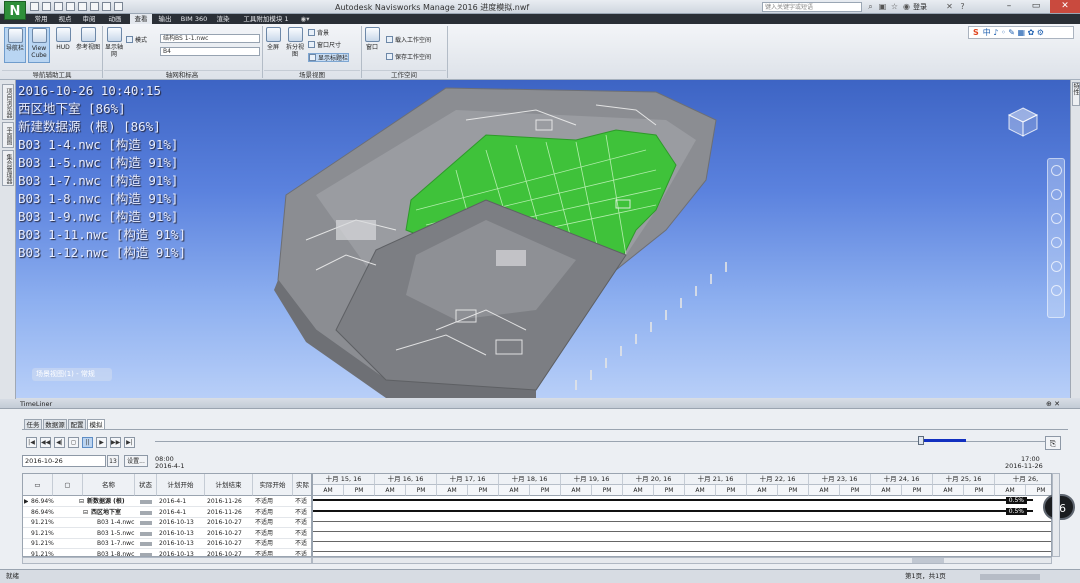 Image resolution: width=1080 pixels, height=583 pixels. Describe the element at coordinates (8, 168) in the screenshot. I see `tab-sets-manager: 集合管理器` at that location.